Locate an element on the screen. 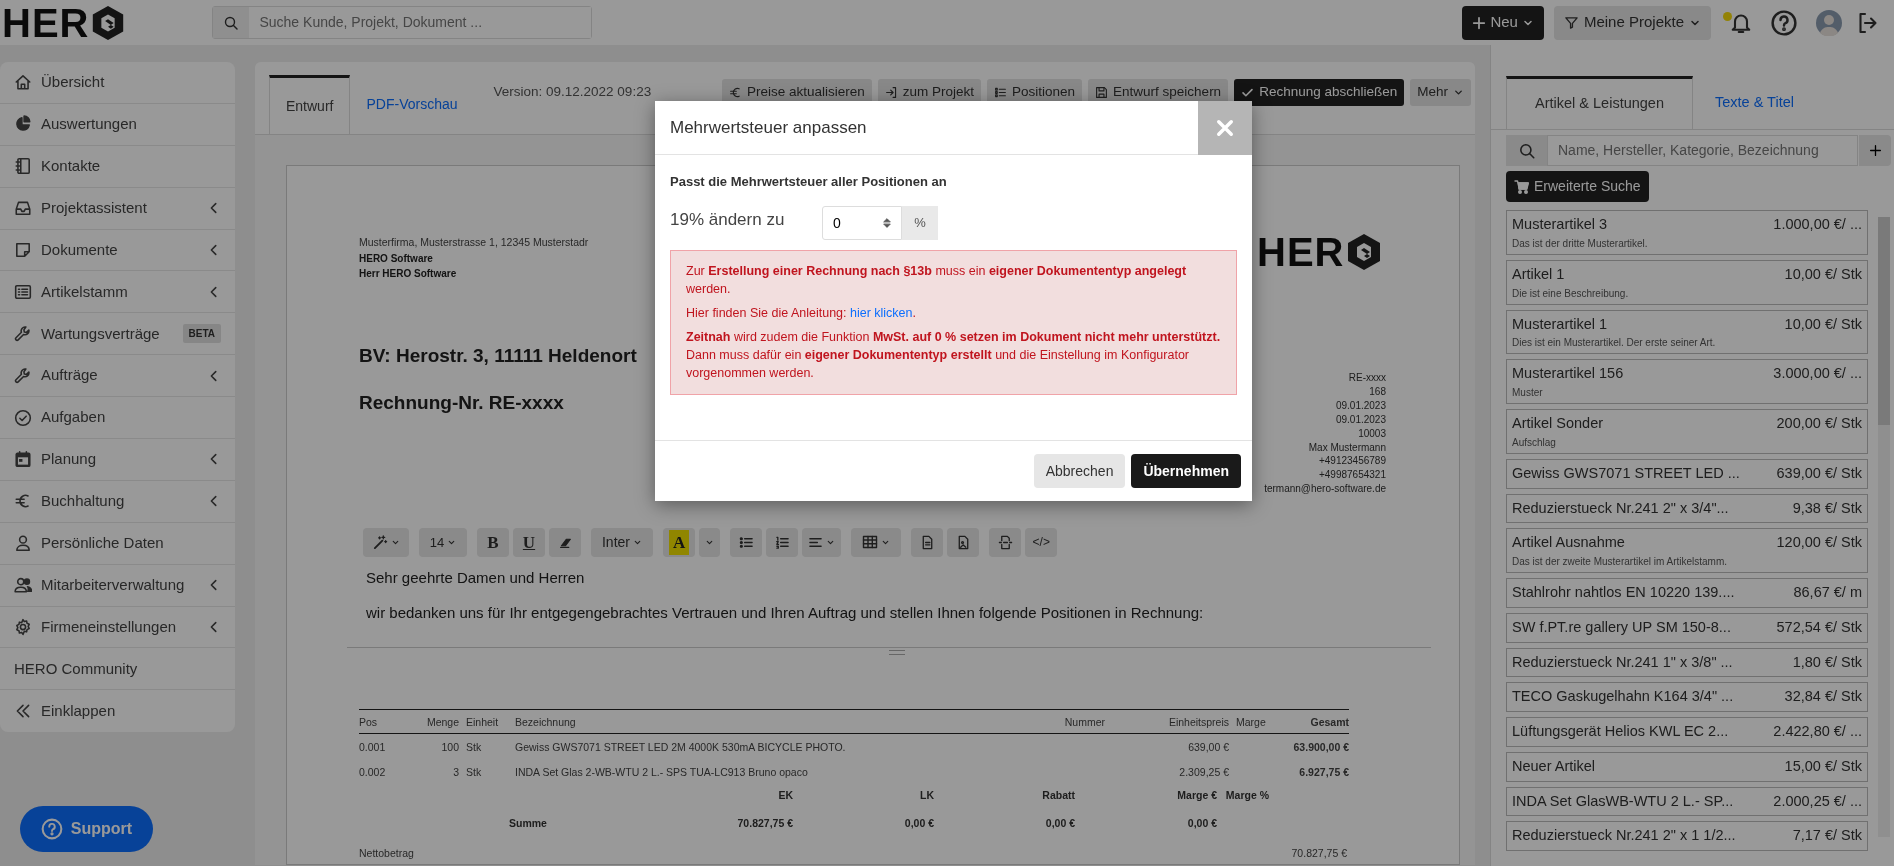 The image size is (1894, 866). article-item: Musterartikel 3 1.000,00 €/ ... Das ist der dritte Musterartikel. is located at coordinates (1687, 232).